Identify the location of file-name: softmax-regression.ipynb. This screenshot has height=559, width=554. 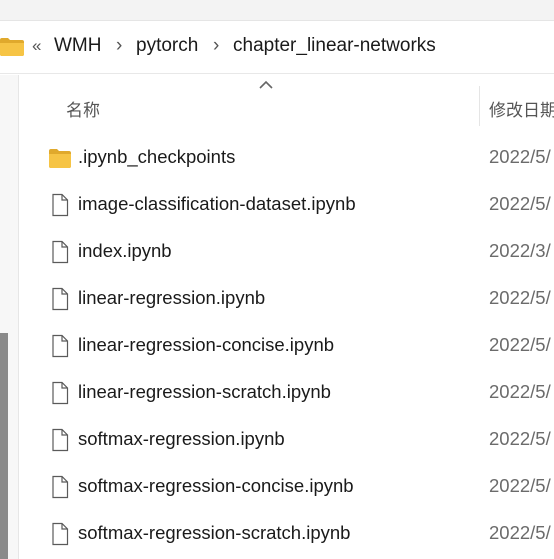
(181, 438).